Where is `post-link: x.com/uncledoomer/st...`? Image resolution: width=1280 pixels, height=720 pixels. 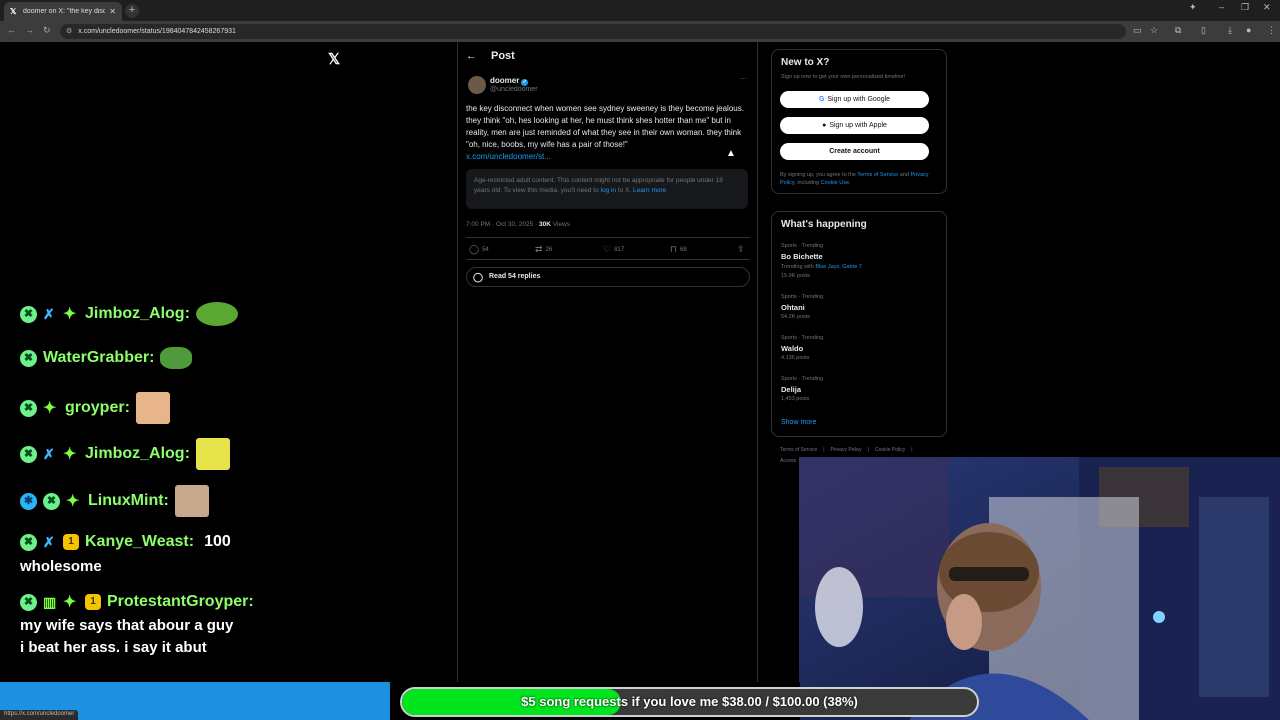 post-link: x.com/uncledoomer/st... is located at coordinates (508, 156).